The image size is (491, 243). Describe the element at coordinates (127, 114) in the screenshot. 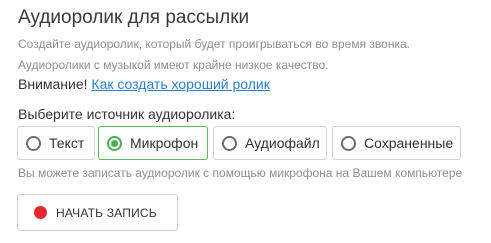

I see `source-label: Выберите источник аудиоролика:` at that location.